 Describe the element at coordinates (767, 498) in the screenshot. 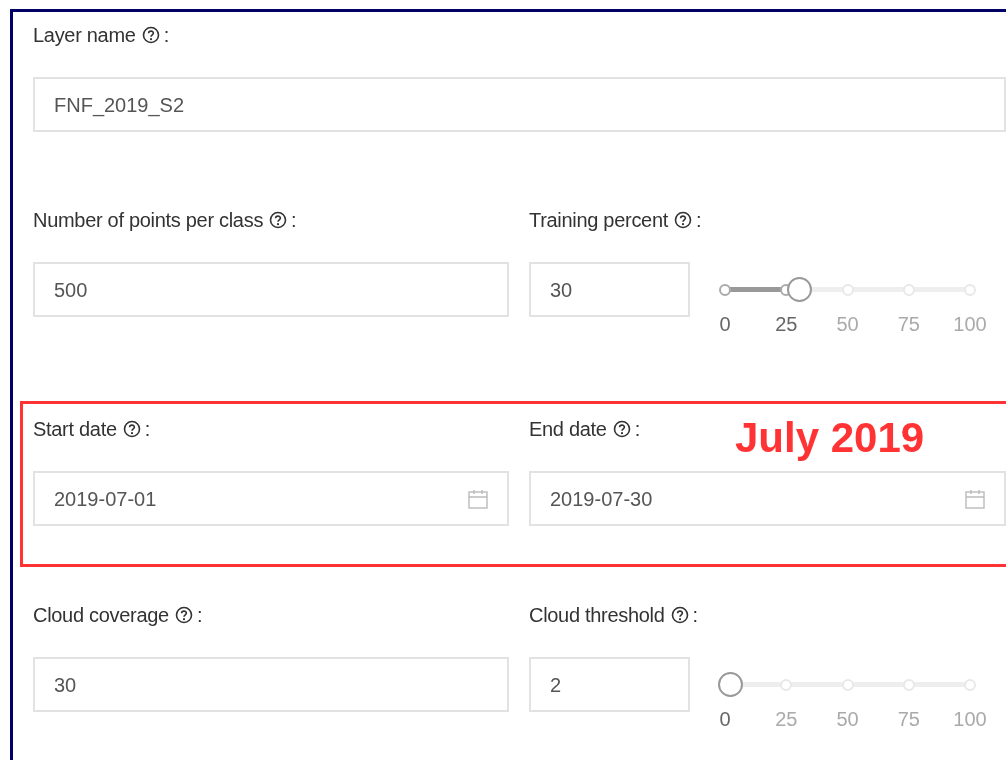

I see `date-field: 2019-07-30` at that location.